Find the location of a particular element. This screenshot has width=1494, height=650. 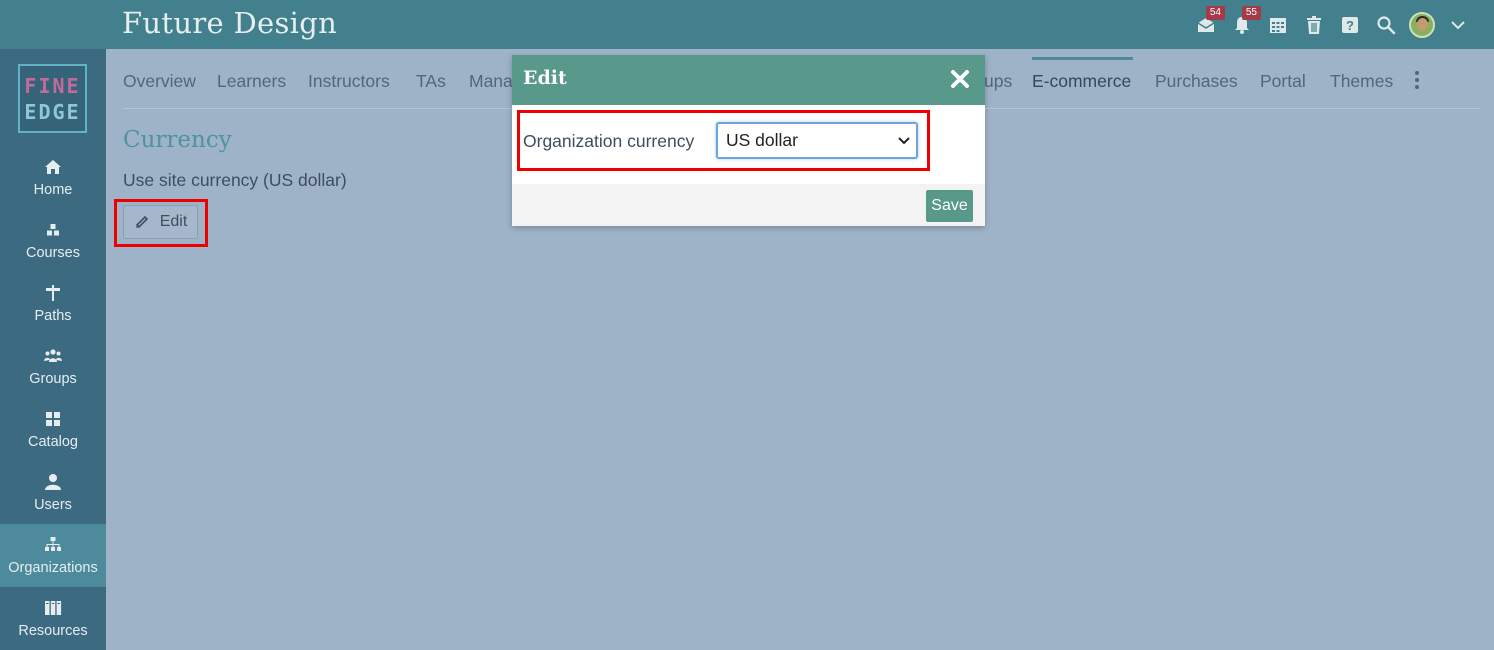

courses-icon is located at coordinates (53, 229).